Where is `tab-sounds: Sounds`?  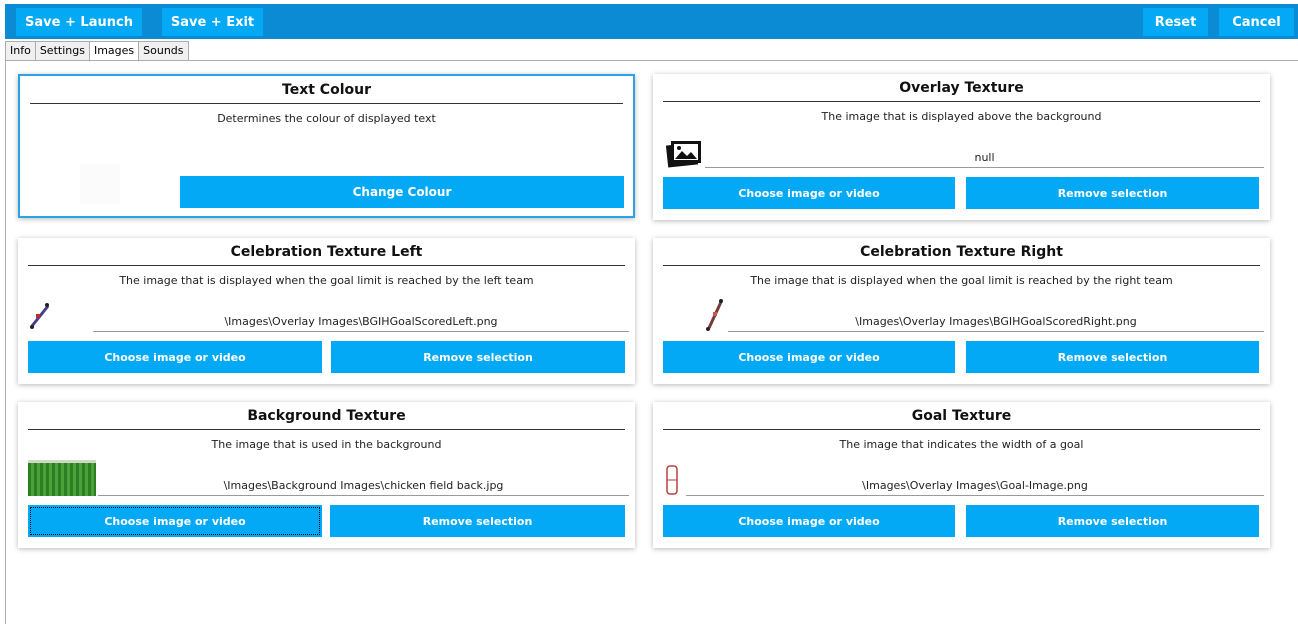 tab-sounds: Sounds is located at coordinates (163, 51).